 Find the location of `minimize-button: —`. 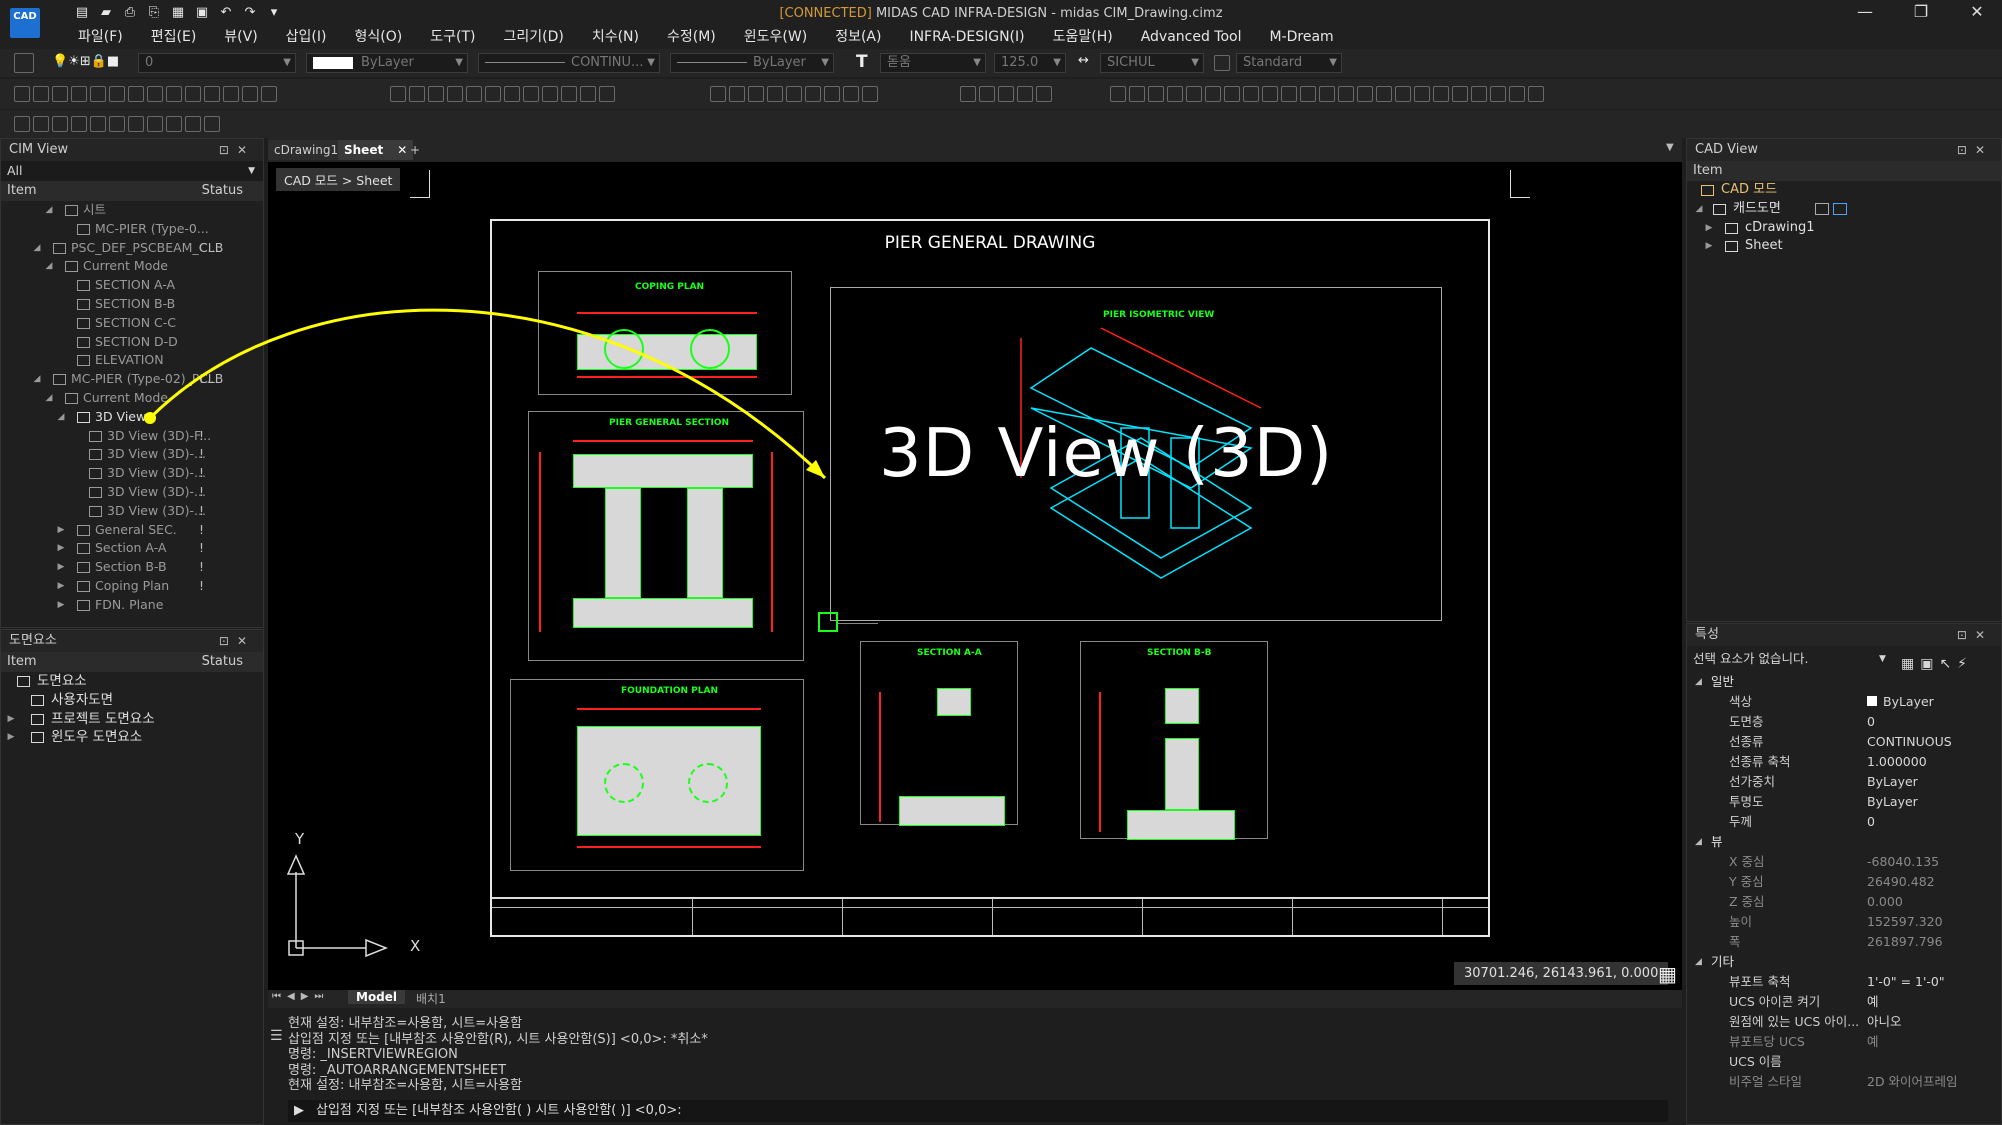

minimize-button: — is located at coordinates (1865, 11).